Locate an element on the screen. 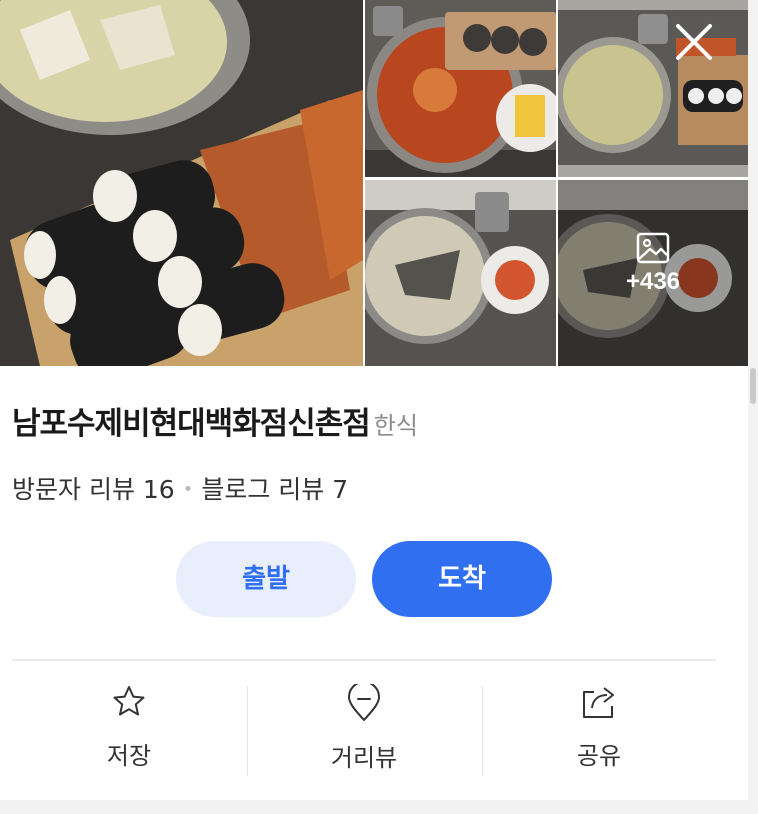  more-photos-tile: +436 is located at coordinates (653, 273).